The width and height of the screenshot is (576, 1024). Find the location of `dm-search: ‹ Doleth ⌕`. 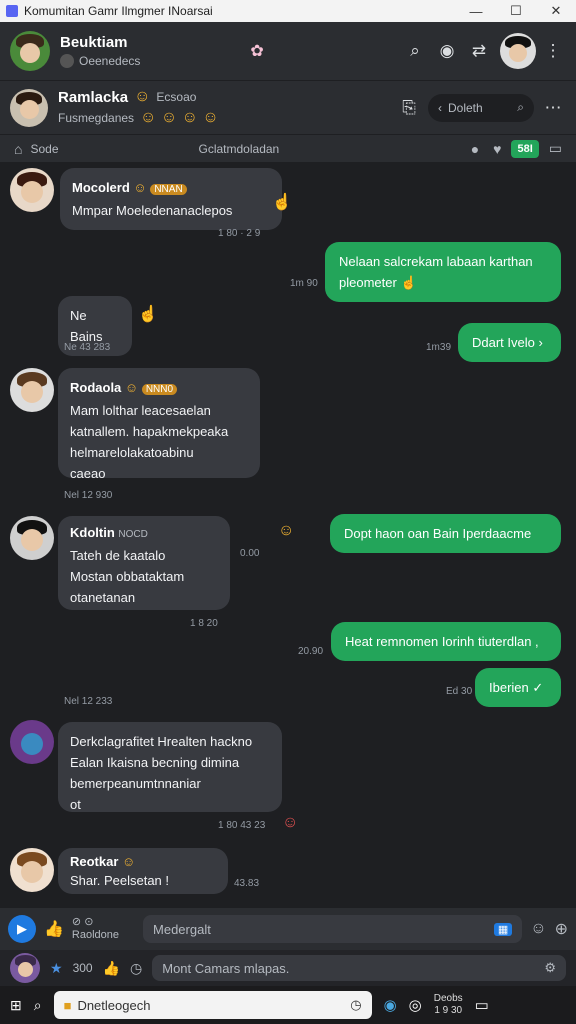

dm-search: ‹ Doleth ⌕ is located at coordinates (481, 107).